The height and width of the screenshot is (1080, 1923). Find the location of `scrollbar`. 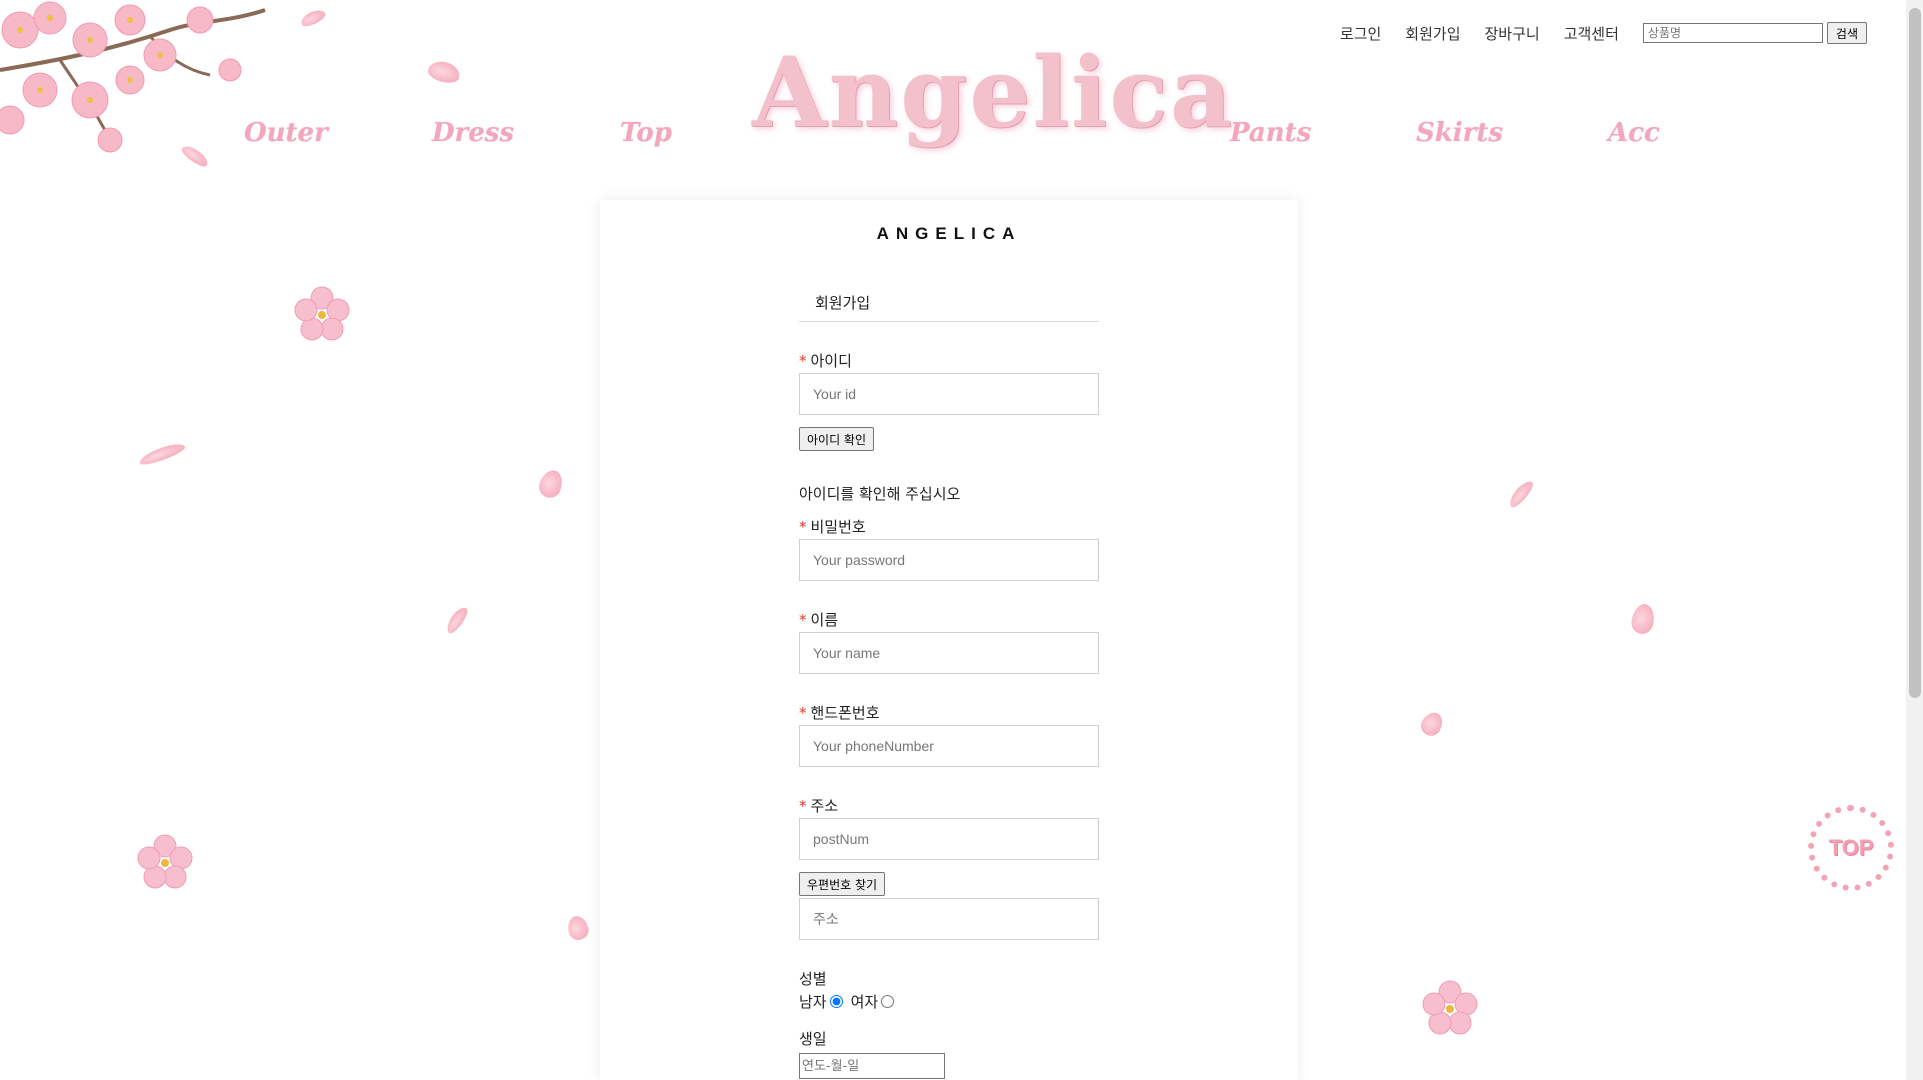

scrollbar is located at coordinates (1914, 540).